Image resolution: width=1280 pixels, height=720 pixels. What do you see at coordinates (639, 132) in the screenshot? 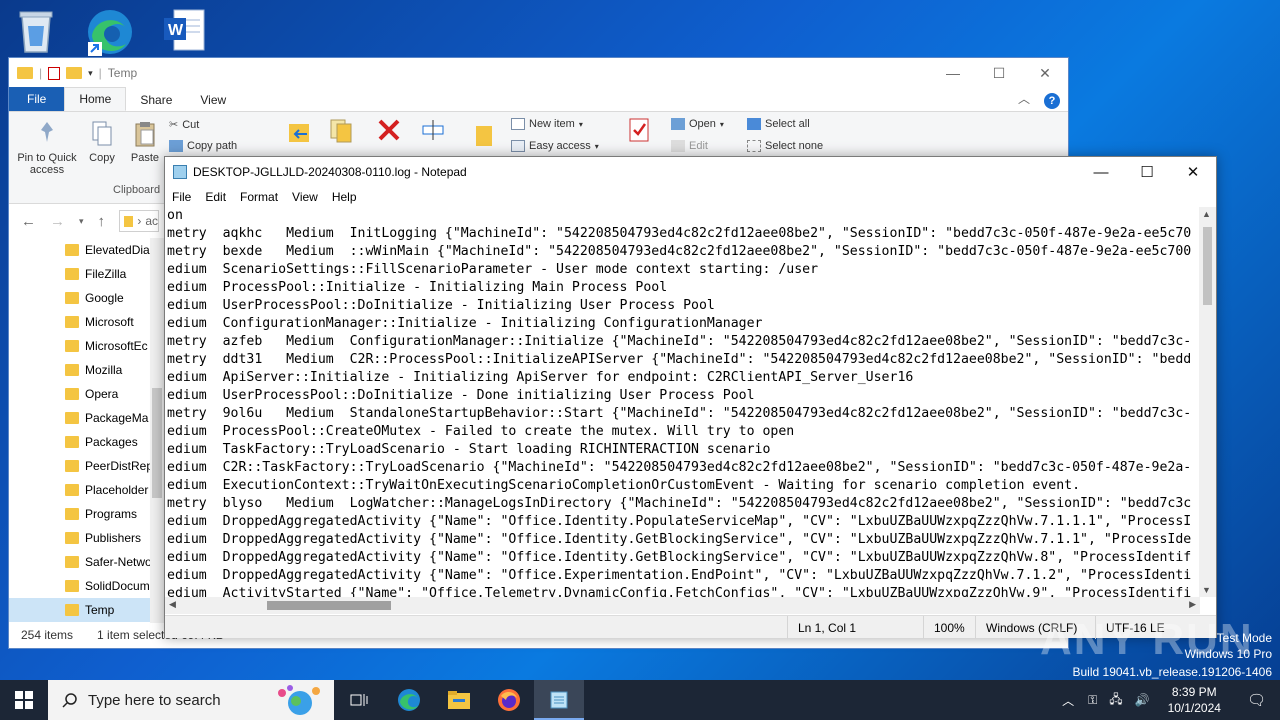
I see `properties-button` at bounding box center [639, 132].